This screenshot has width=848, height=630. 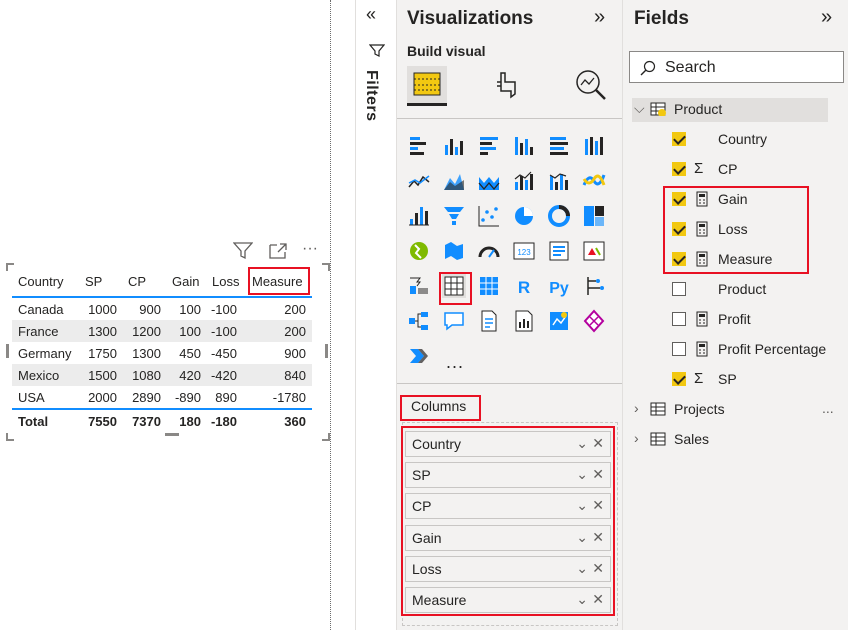 I want to click on 100-stacked-bar-icon, so click(x=559, y=146).